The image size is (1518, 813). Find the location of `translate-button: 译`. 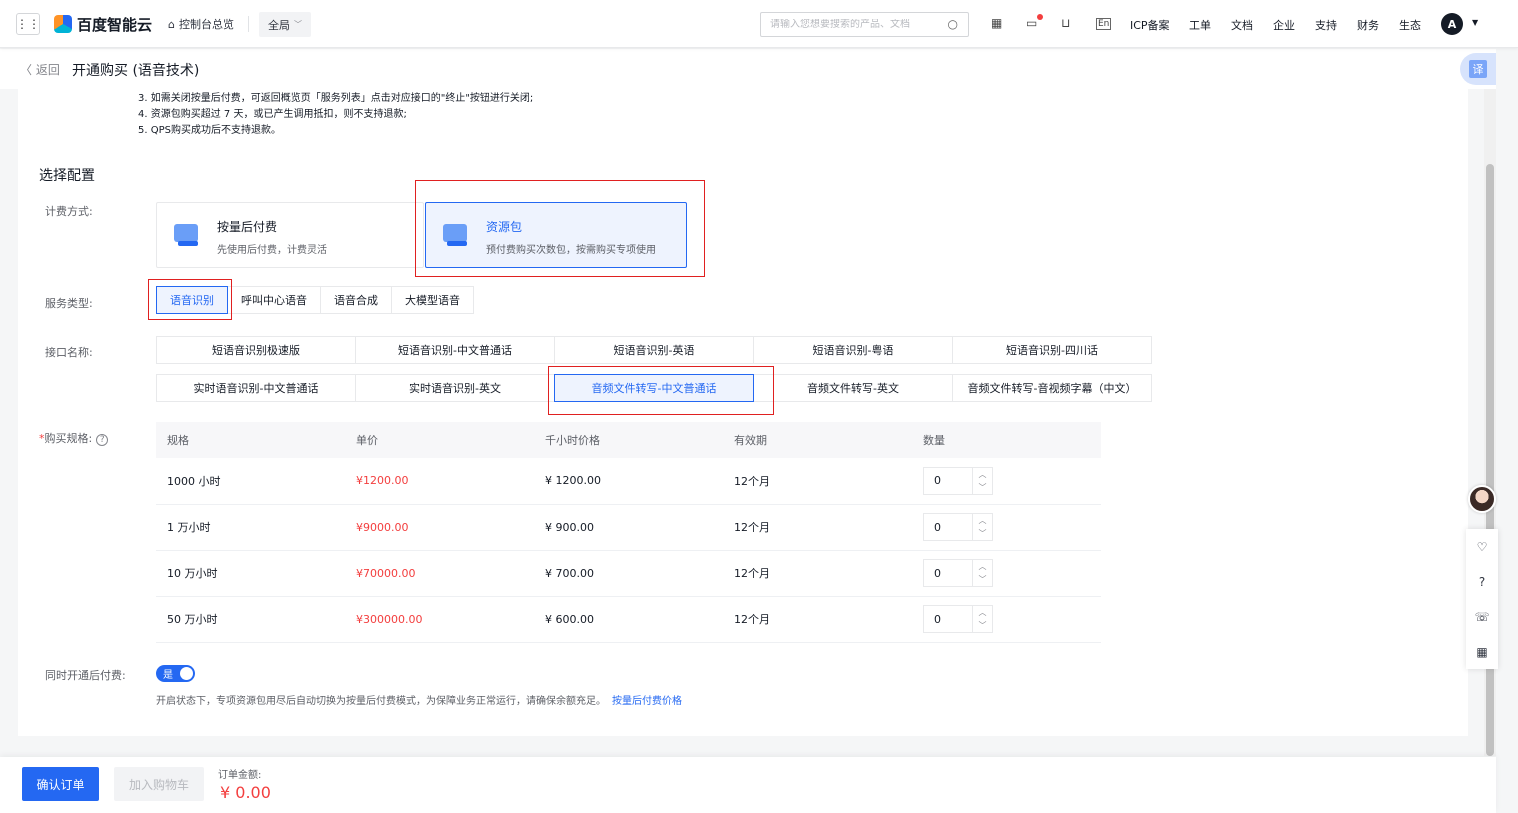

translate-button: 译 is located at coordinates (1478, 69).